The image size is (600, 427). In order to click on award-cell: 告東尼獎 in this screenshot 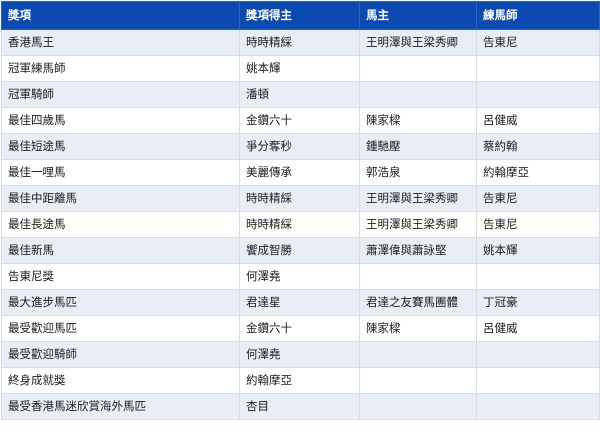, I will do `click(120, 276)`.